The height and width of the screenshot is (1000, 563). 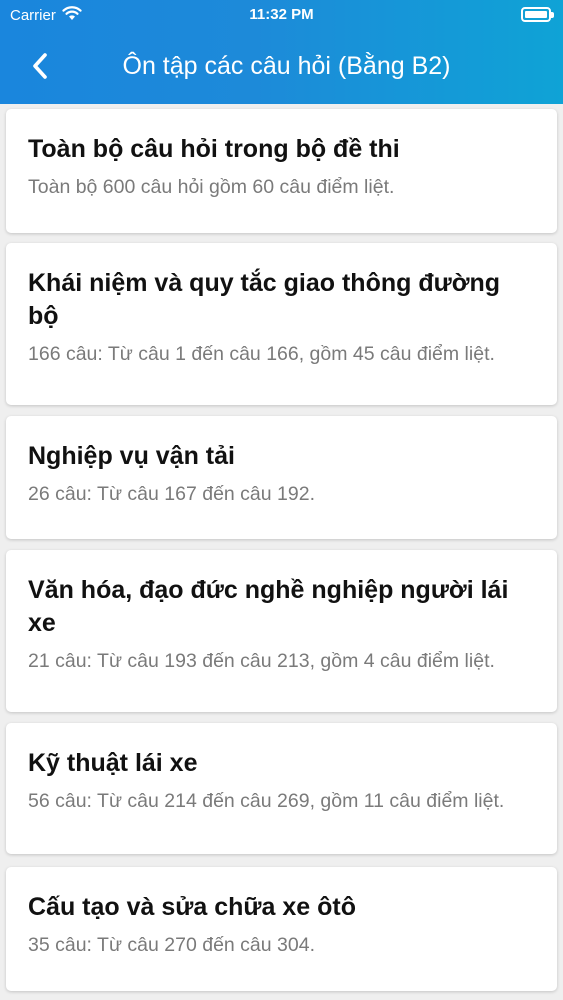 What do you see at coordinates (264, 299) in the screenshot?
I see `item-title: Khái niệm và quy tắc giao thông đường bộ` at bounding box center [264, 299].